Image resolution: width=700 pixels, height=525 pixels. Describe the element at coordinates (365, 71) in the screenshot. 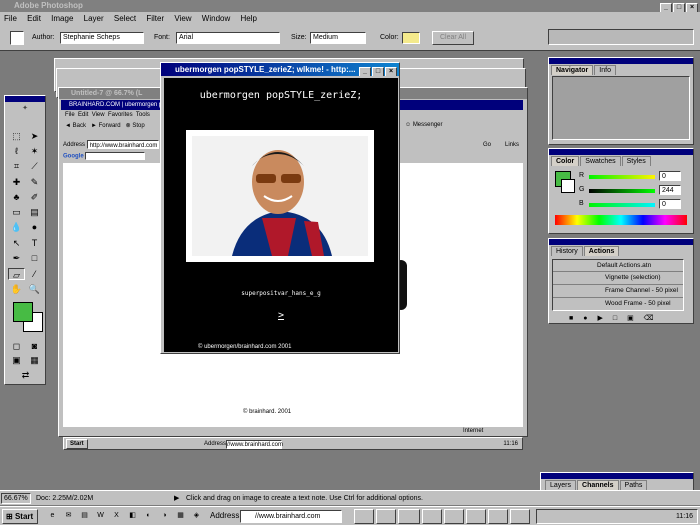

I see `popup-minimize-button: _` at that location.